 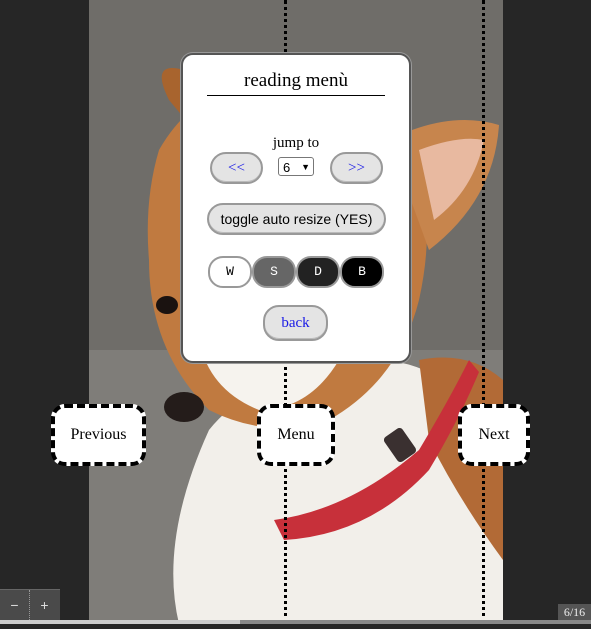 I want to click on page-select: 6 ▼, so click(x=296, y=166).